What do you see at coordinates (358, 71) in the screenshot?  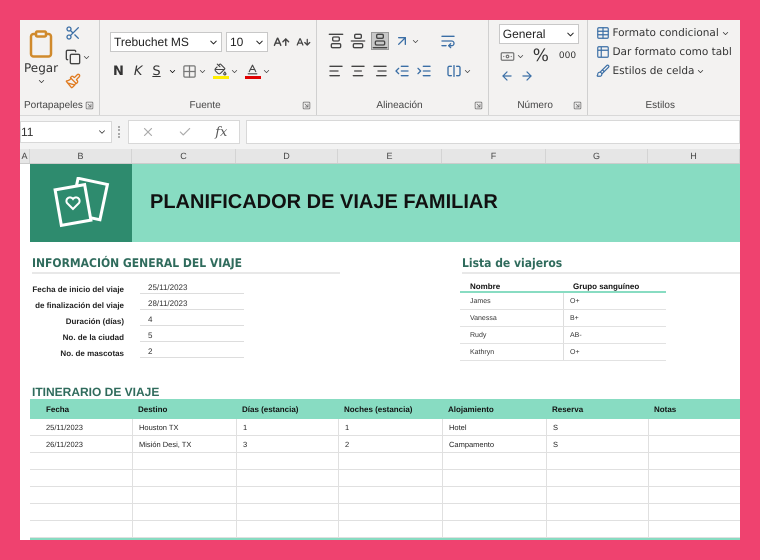 I see `align-center-icon` at bounding box center [358, 71].